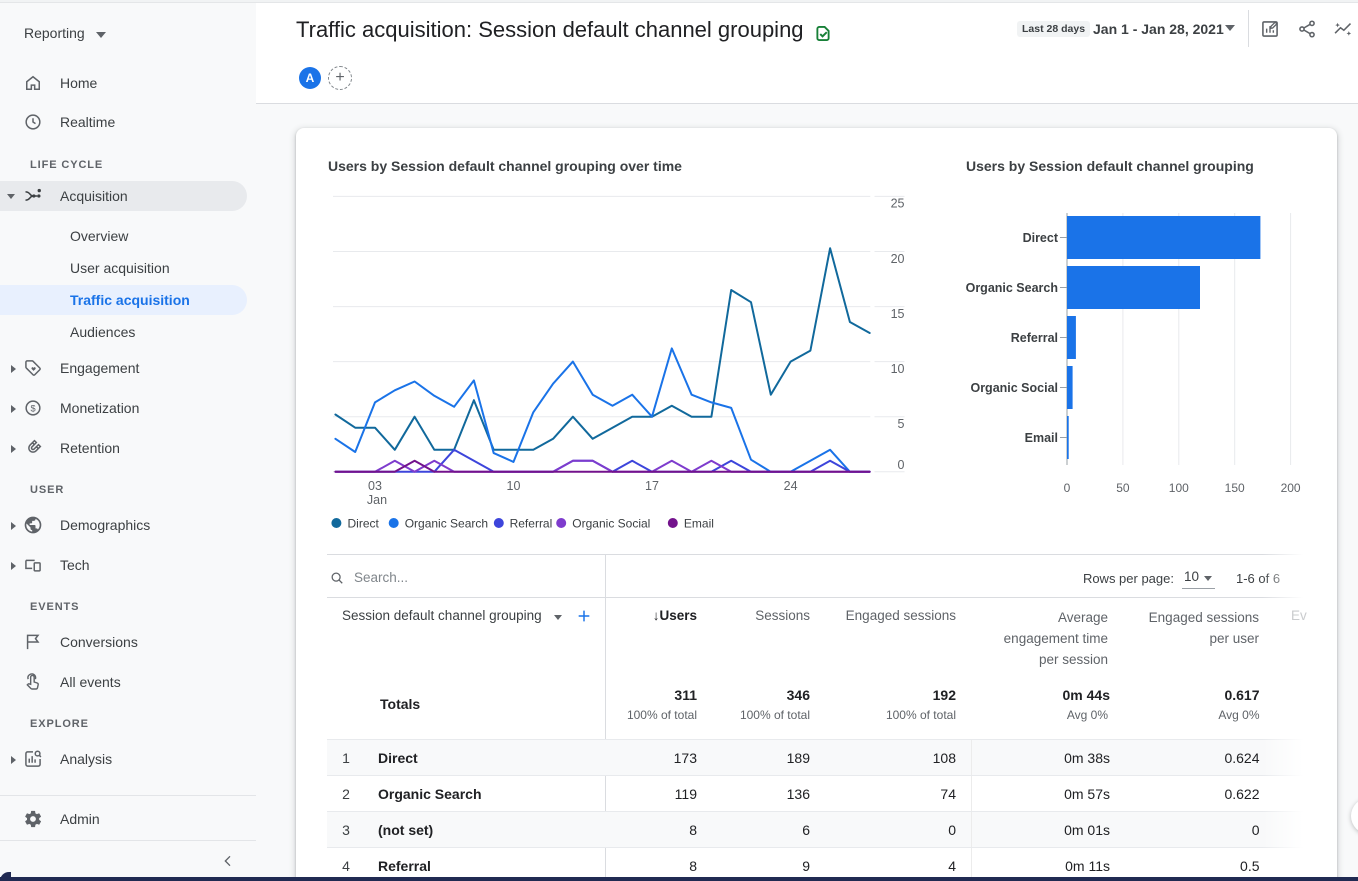 This screenshot has width=1358, height=881. Describe the element at coordinates (377, 500) in the screenshot. I see `svg-text: Jan` at that location.